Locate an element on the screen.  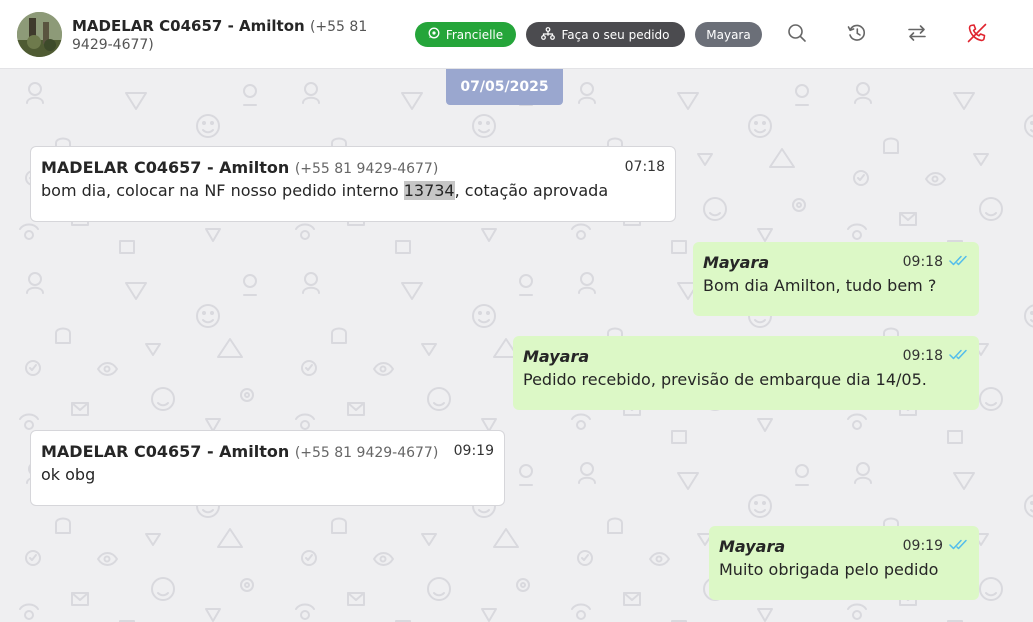
date-separator: 07/05/2025 is located at coordinates (504, 87).